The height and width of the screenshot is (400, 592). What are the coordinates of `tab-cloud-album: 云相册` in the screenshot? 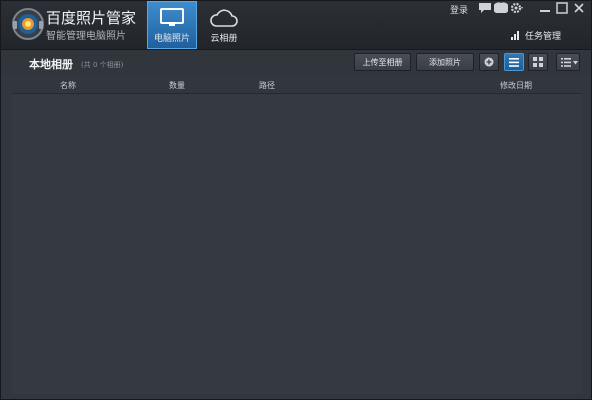 It's located at (224, 25).